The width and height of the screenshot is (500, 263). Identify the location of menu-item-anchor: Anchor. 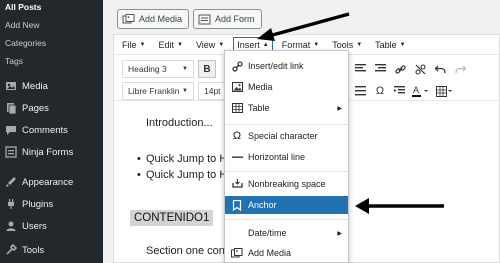
(286, 205).